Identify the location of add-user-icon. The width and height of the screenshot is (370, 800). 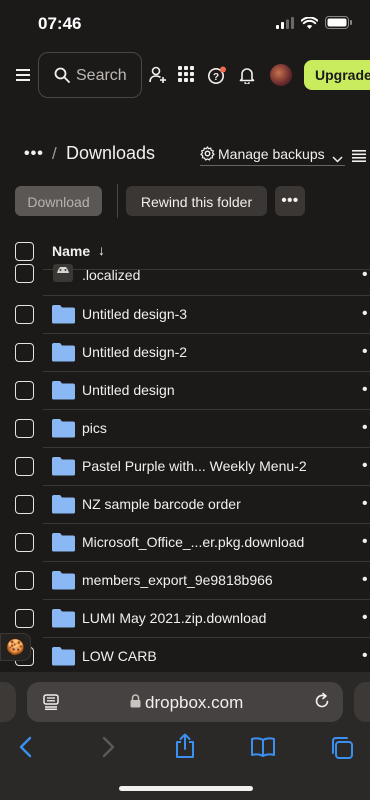
(158, 75).